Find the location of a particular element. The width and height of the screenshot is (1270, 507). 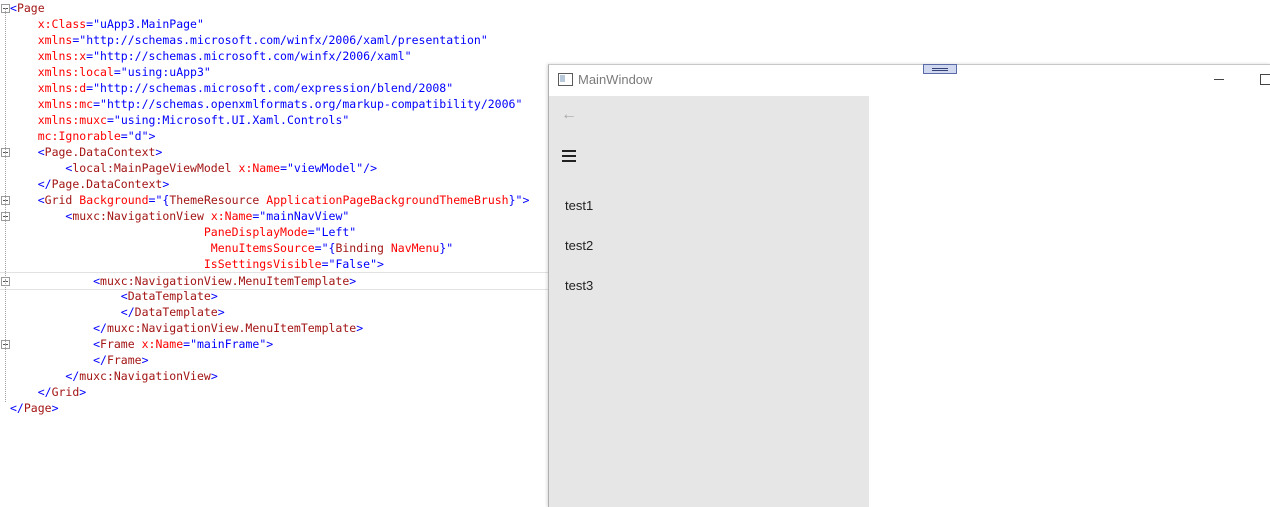

code-line: <Frame x:Name="mainFrame"> is located at coordinates (274, 344).